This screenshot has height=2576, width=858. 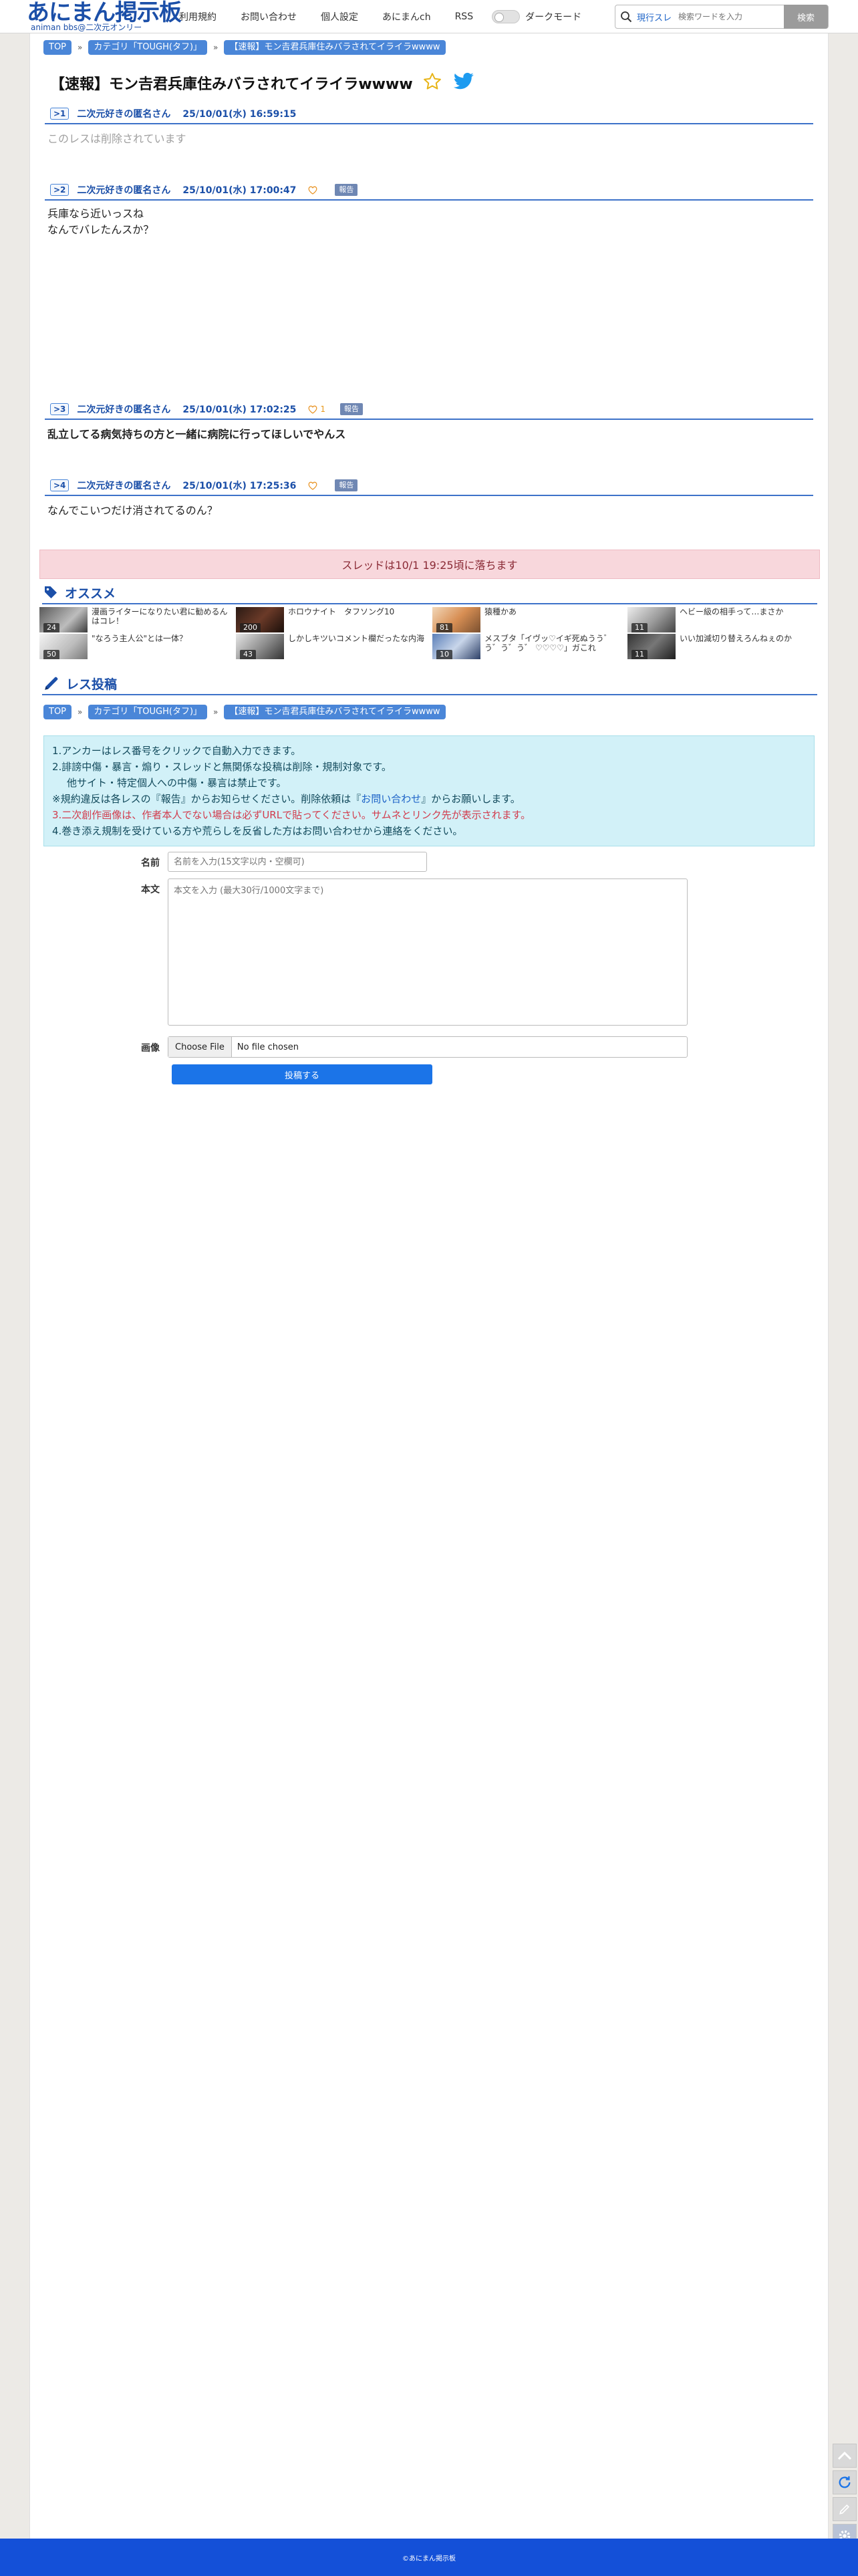 What do you see at coordinates (222, 767) in the screenshot?
I see `rule-line: 2.誹謗中傷・暴言・煽り・スレッドと無関係な投稿は削除・規制対象です。` at bounding box center [222, 767].